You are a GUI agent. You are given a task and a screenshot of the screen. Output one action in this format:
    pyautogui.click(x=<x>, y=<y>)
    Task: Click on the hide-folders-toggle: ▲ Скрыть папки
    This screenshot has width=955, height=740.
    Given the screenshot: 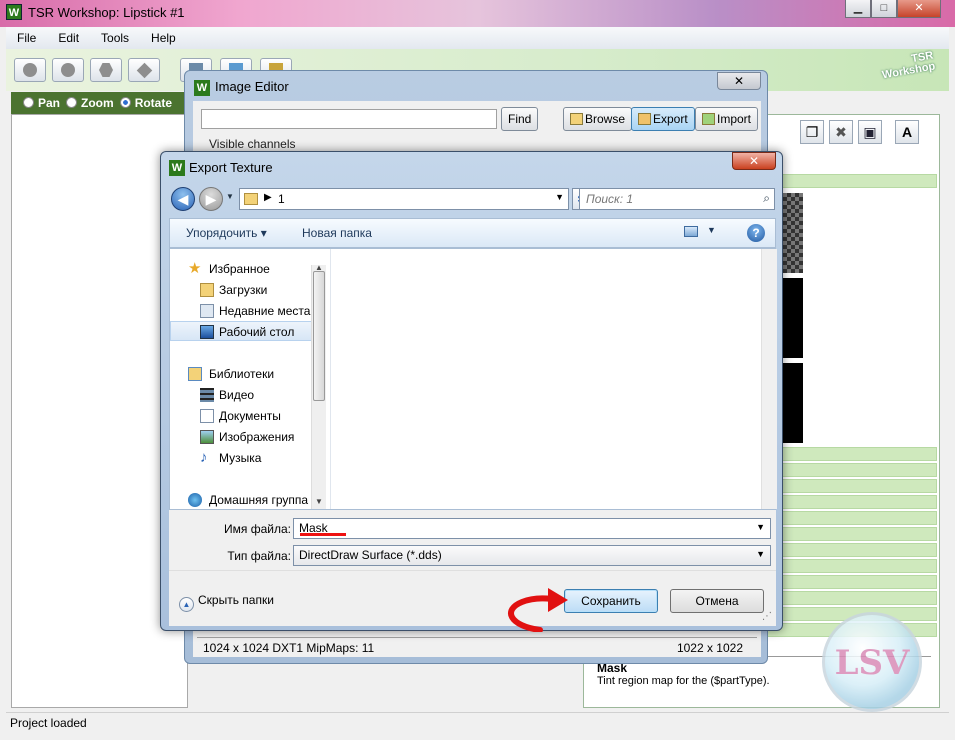 What is the action you would take?
    pyautogui.click(x=226, y=602)
    